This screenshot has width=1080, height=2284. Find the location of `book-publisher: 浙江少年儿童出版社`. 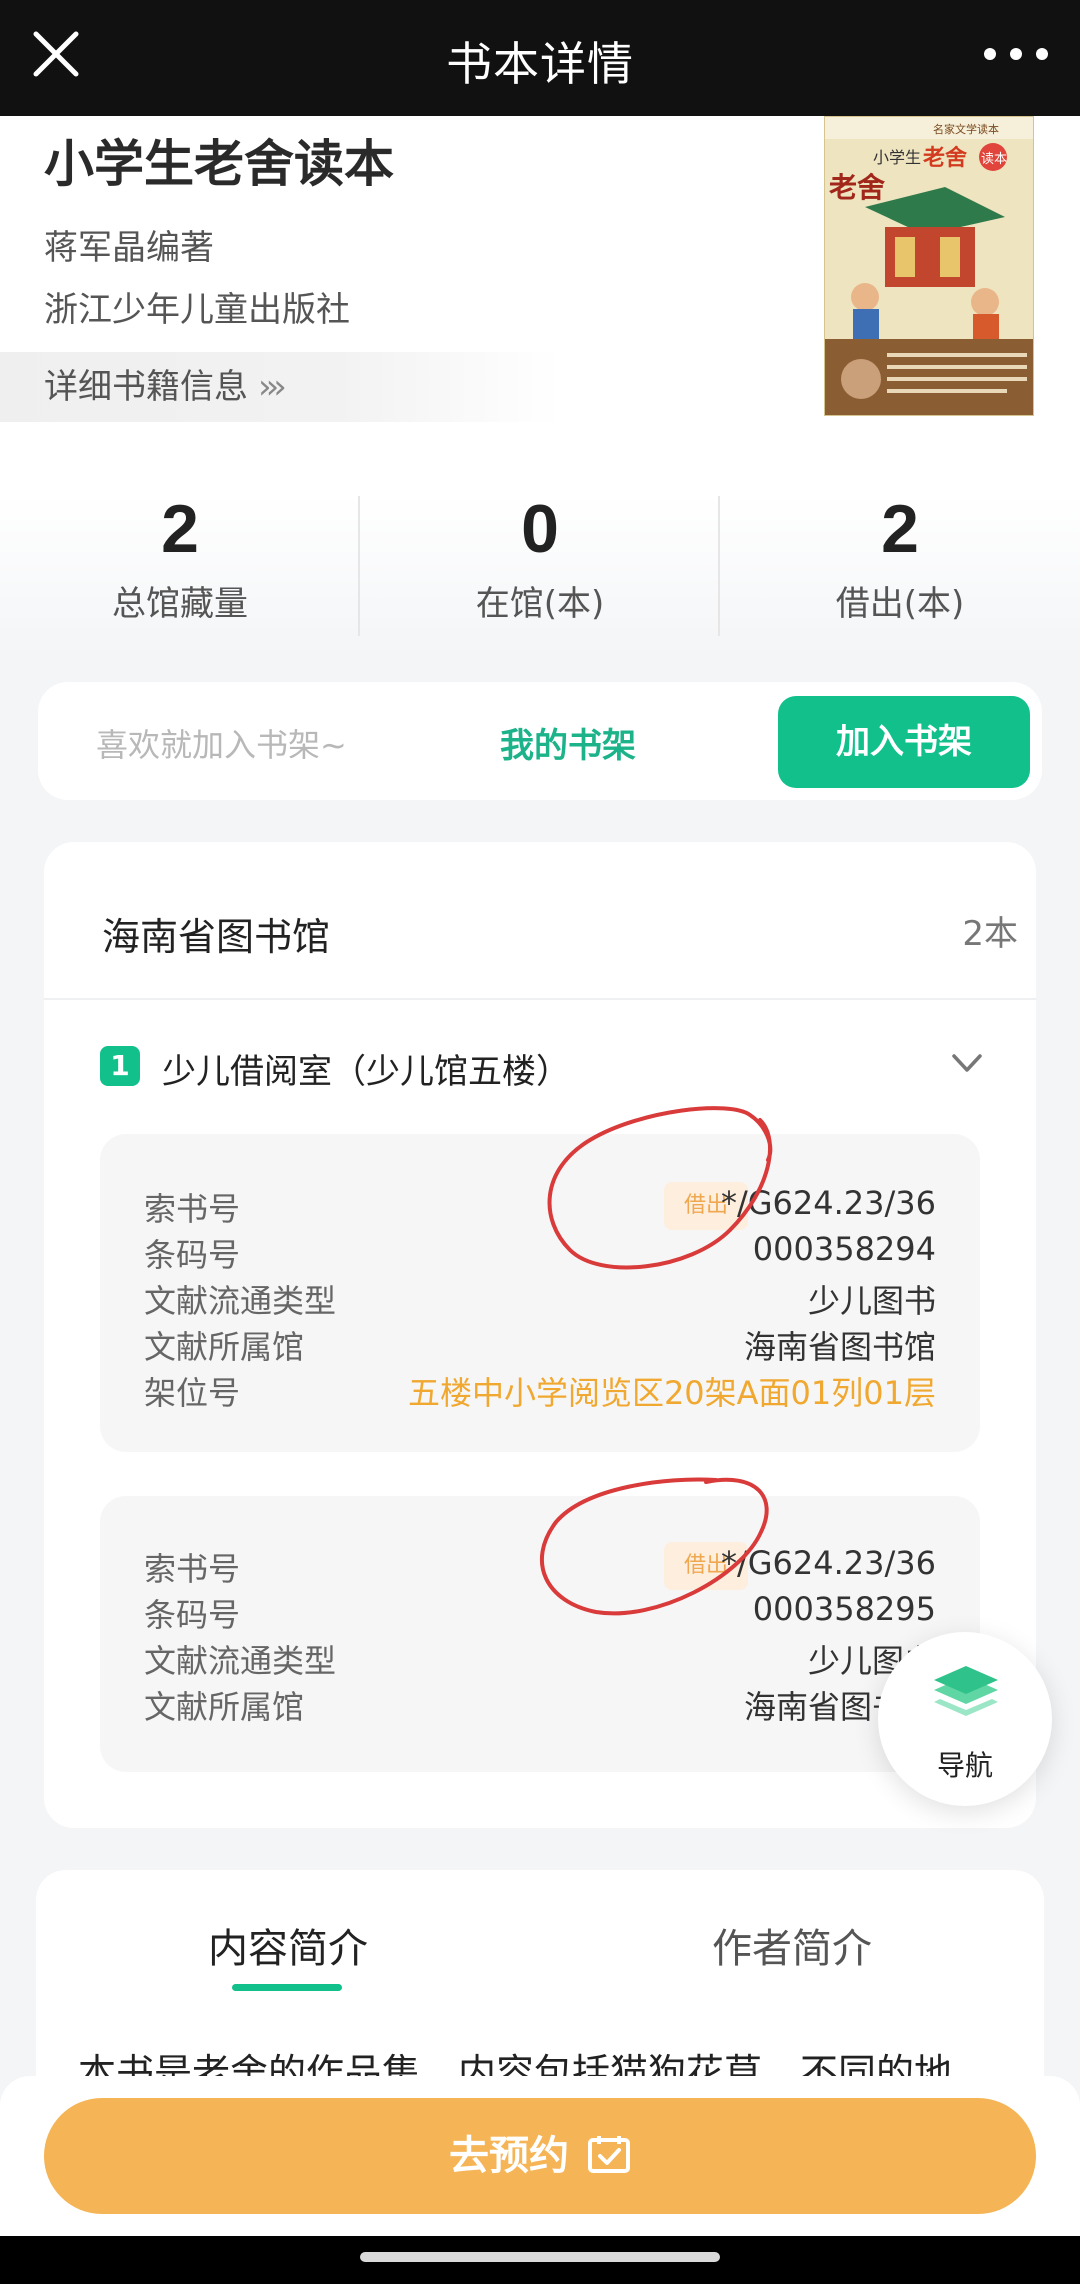

book-publisher: 浙江少年儿童出版社 is located at coordinates (197, 310).